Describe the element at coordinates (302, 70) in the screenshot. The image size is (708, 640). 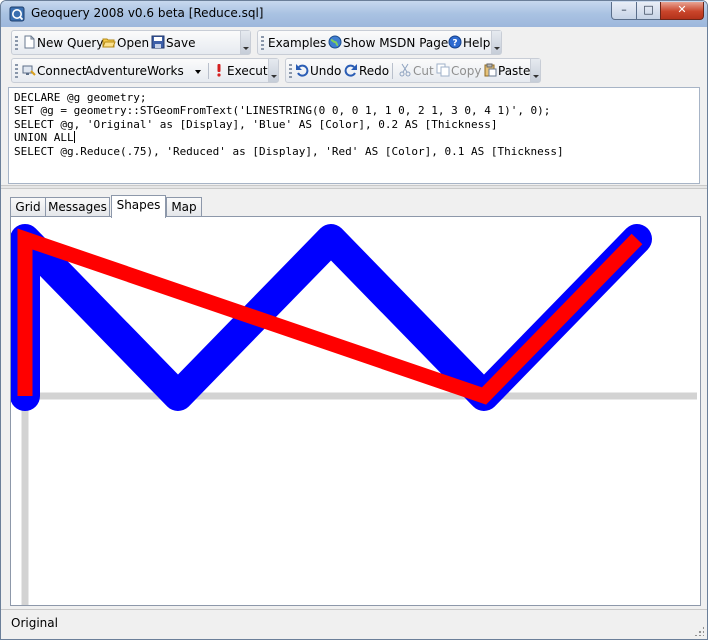
I see `undo-icon` at that location.